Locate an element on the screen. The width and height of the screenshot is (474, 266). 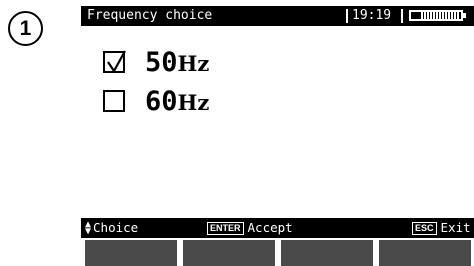
battery-icon is located at coordinates (436, 15).